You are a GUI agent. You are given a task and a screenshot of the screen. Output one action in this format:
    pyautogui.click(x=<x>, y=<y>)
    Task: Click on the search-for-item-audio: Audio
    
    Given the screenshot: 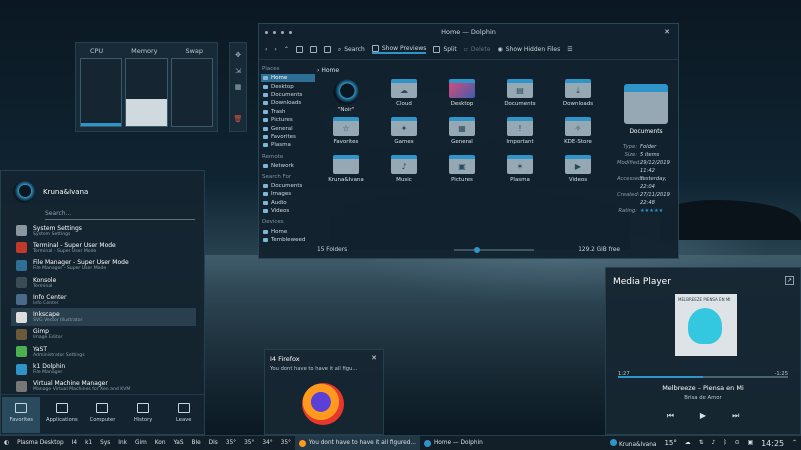 What is the action you would take?
    pyautogui.click(x=288, y=203)
    